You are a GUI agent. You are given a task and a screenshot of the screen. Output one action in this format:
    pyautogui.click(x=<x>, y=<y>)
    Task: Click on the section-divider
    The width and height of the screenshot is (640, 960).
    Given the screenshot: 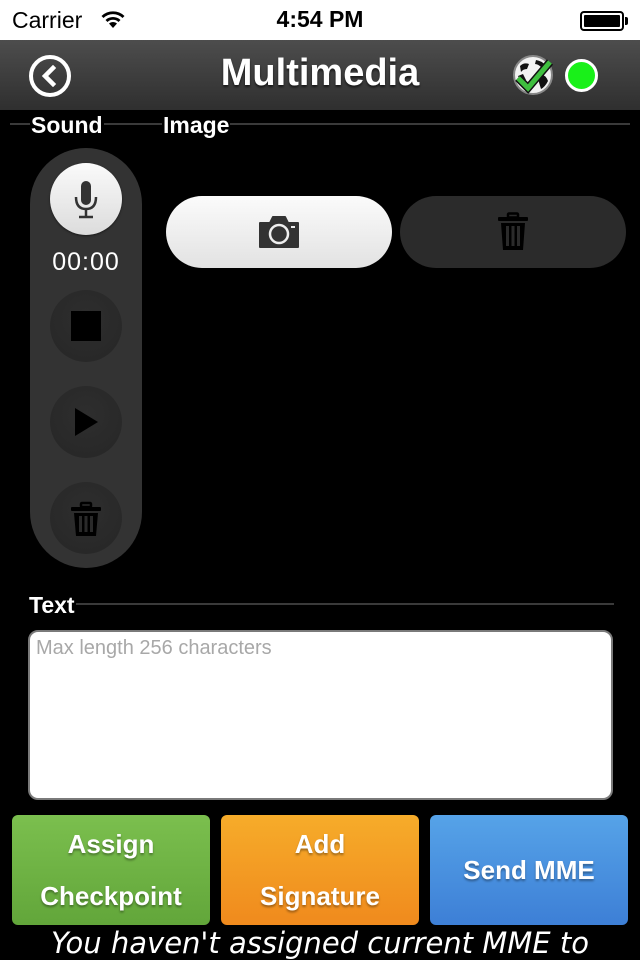 What is the action you would take?
    pyautogui.click(x=321, y=604)
    